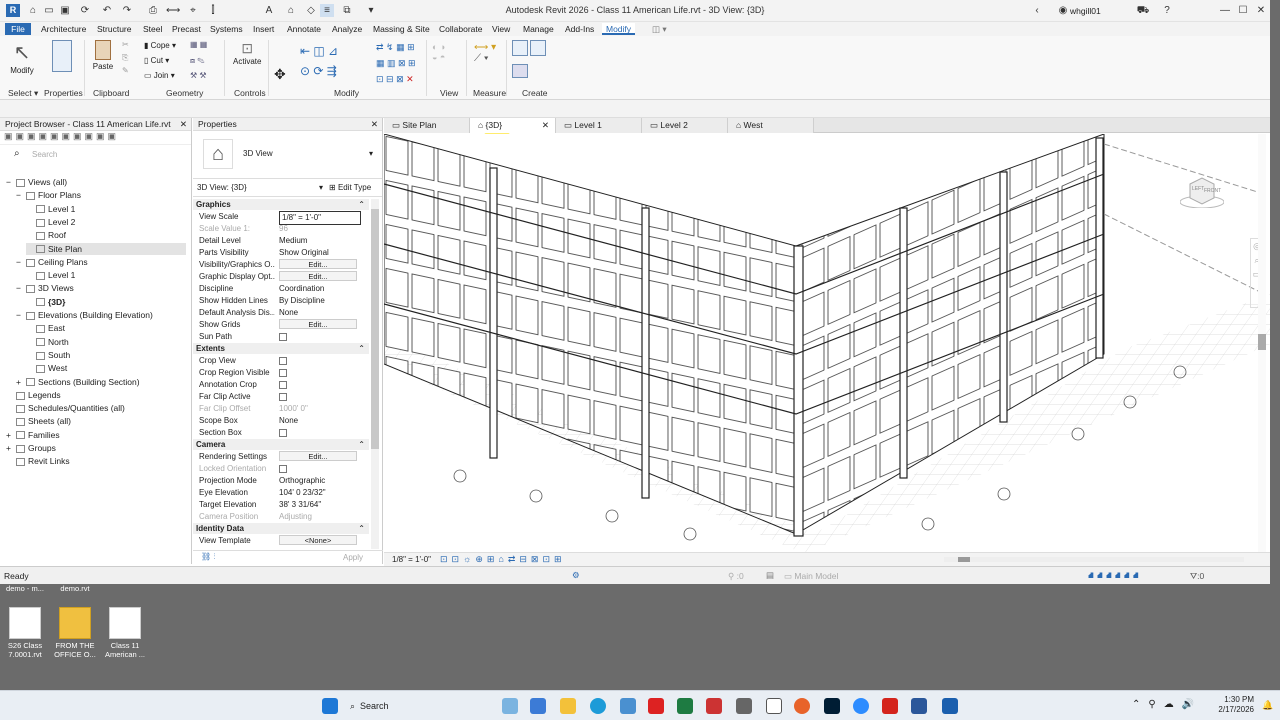  What do you see at coordinates (861, 706) in the screenshot?
I see `zoom-icon` at bounding box center [861, 706].